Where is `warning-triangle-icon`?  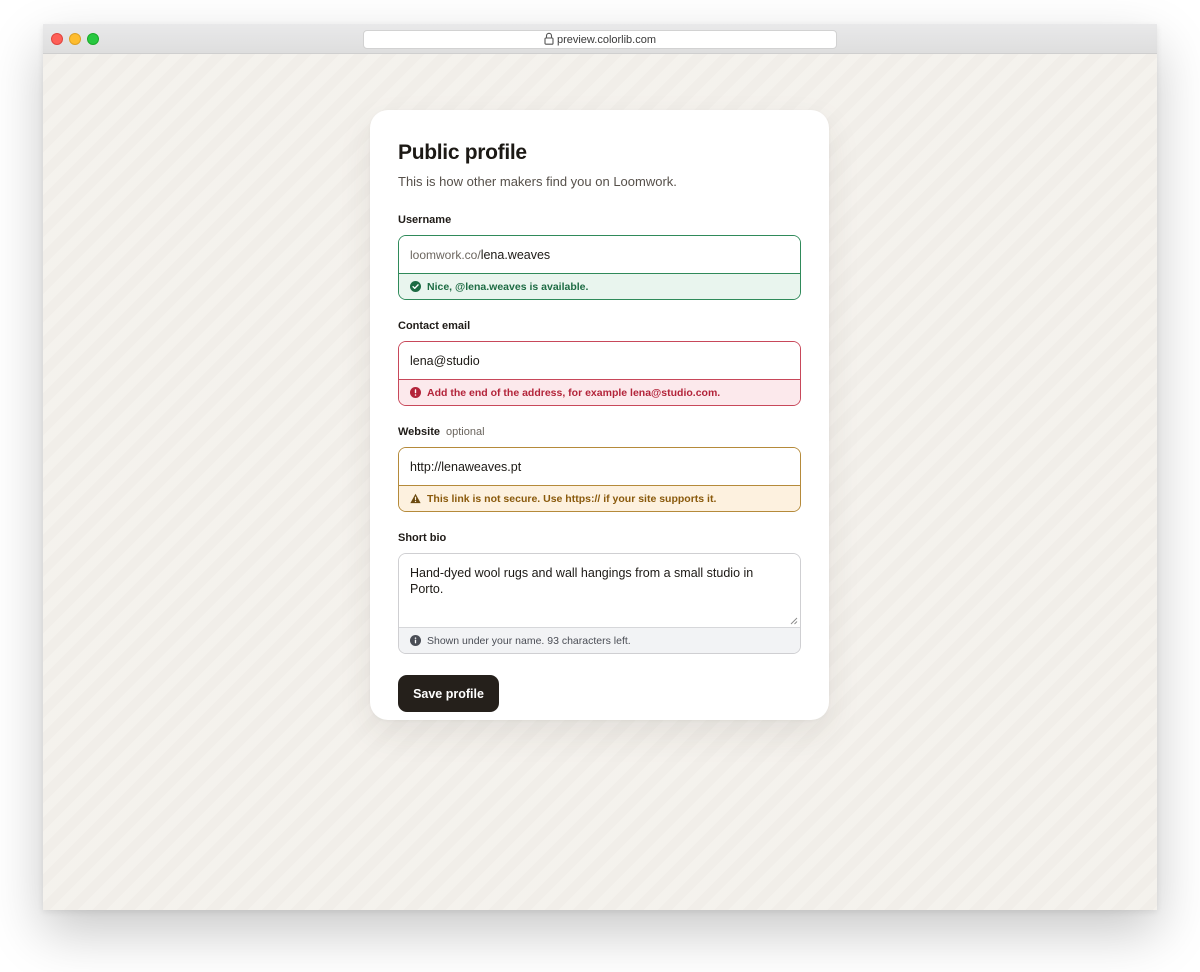 warning-triangle-icon is located at coordinates (415, 498).